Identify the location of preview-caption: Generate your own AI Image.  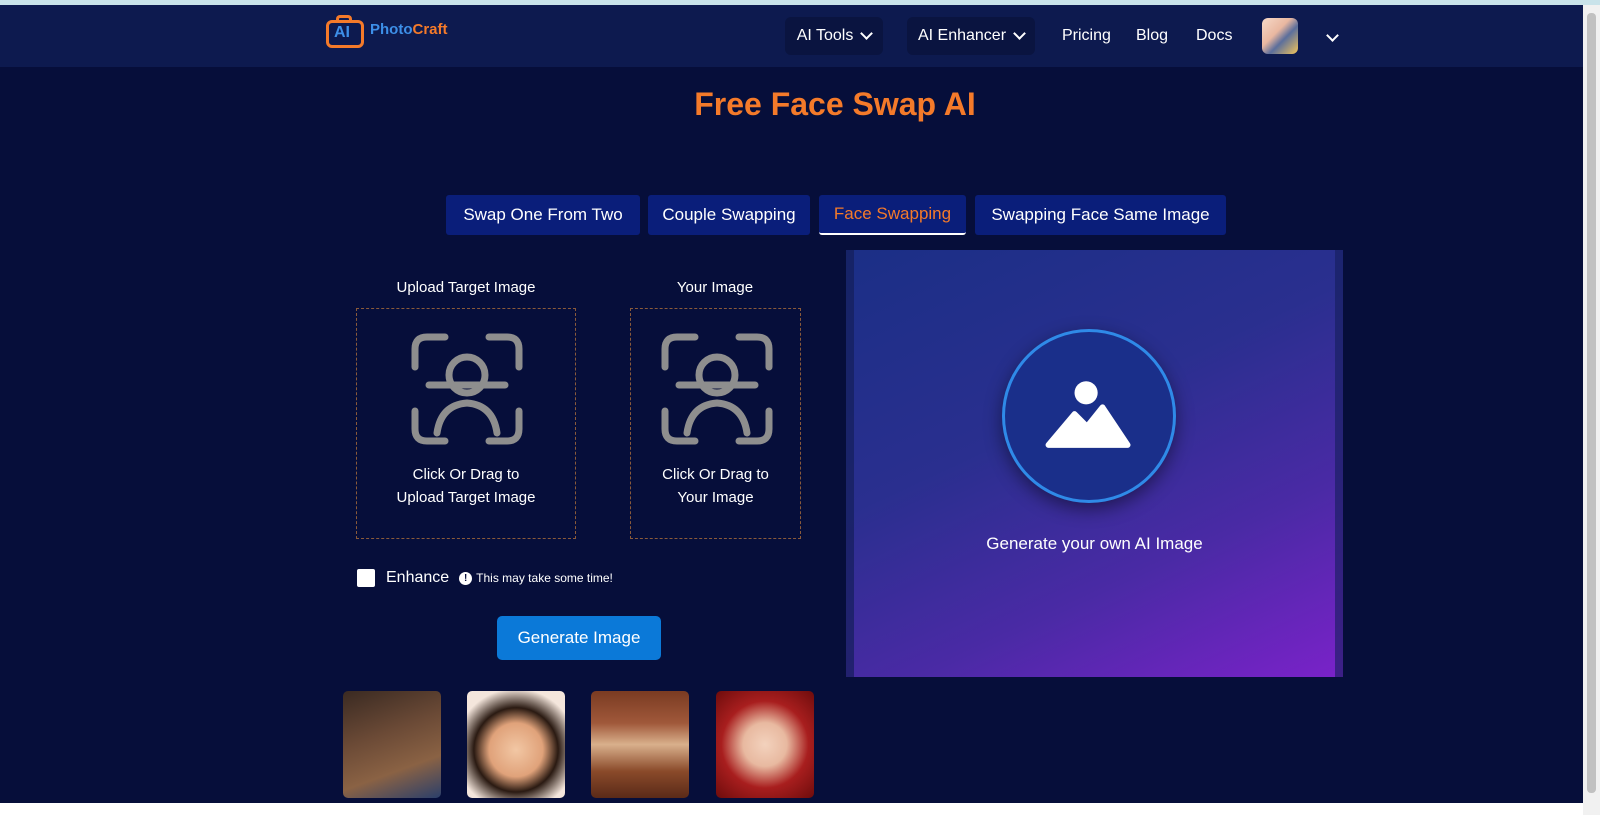
(1094, 543).